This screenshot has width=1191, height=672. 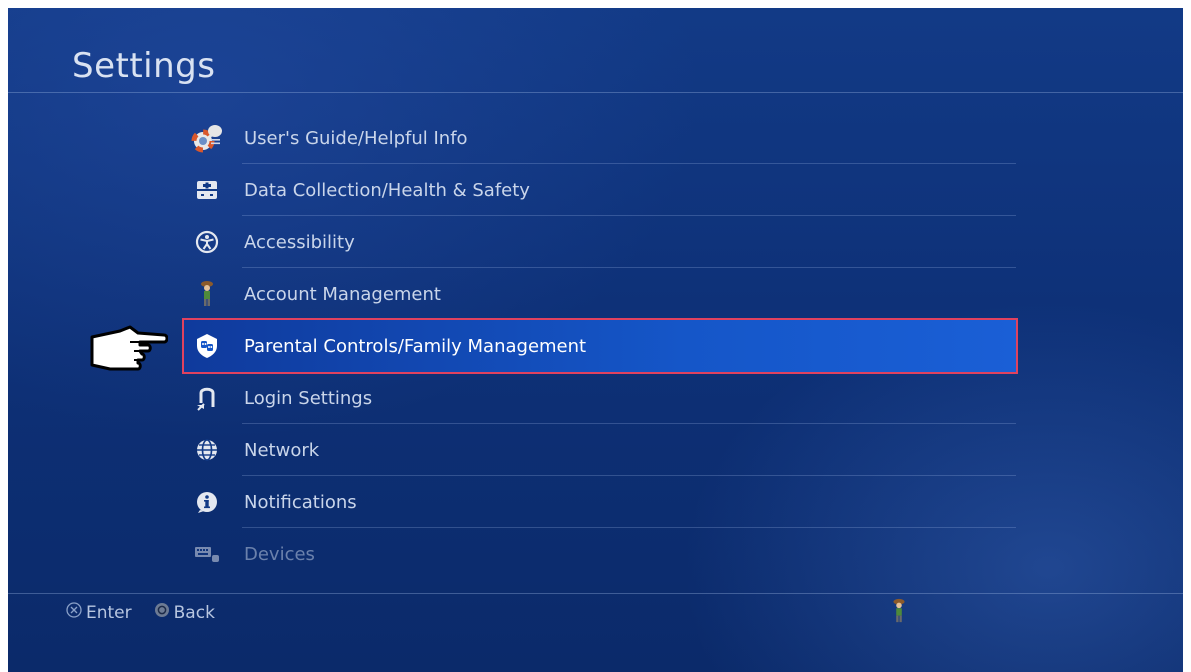 What do you see at coordinates (595, 593) in the screenshot?
I see `footer-divider` at bounding box center [595, 593].